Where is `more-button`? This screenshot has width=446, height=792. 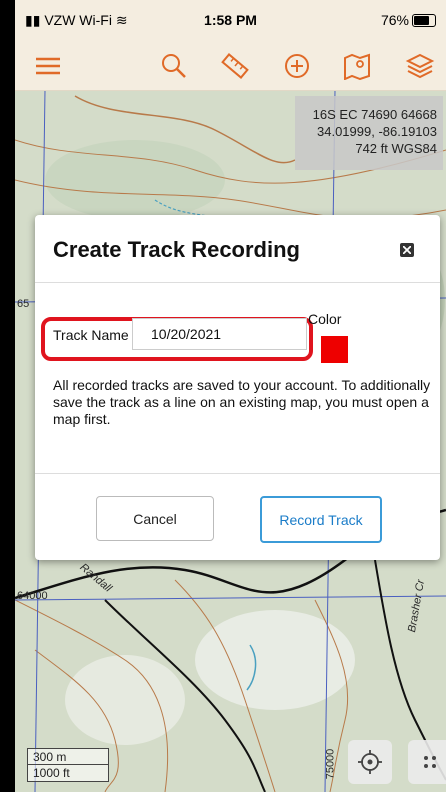
more-button is located at coordinates (427, 762).